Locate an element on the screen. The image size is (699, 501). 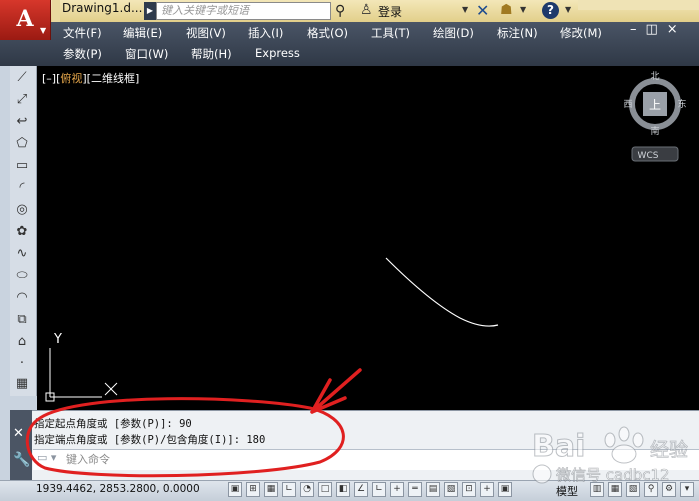
infer-constraints-toggle: ▣ is located at coordinates (235, 489).